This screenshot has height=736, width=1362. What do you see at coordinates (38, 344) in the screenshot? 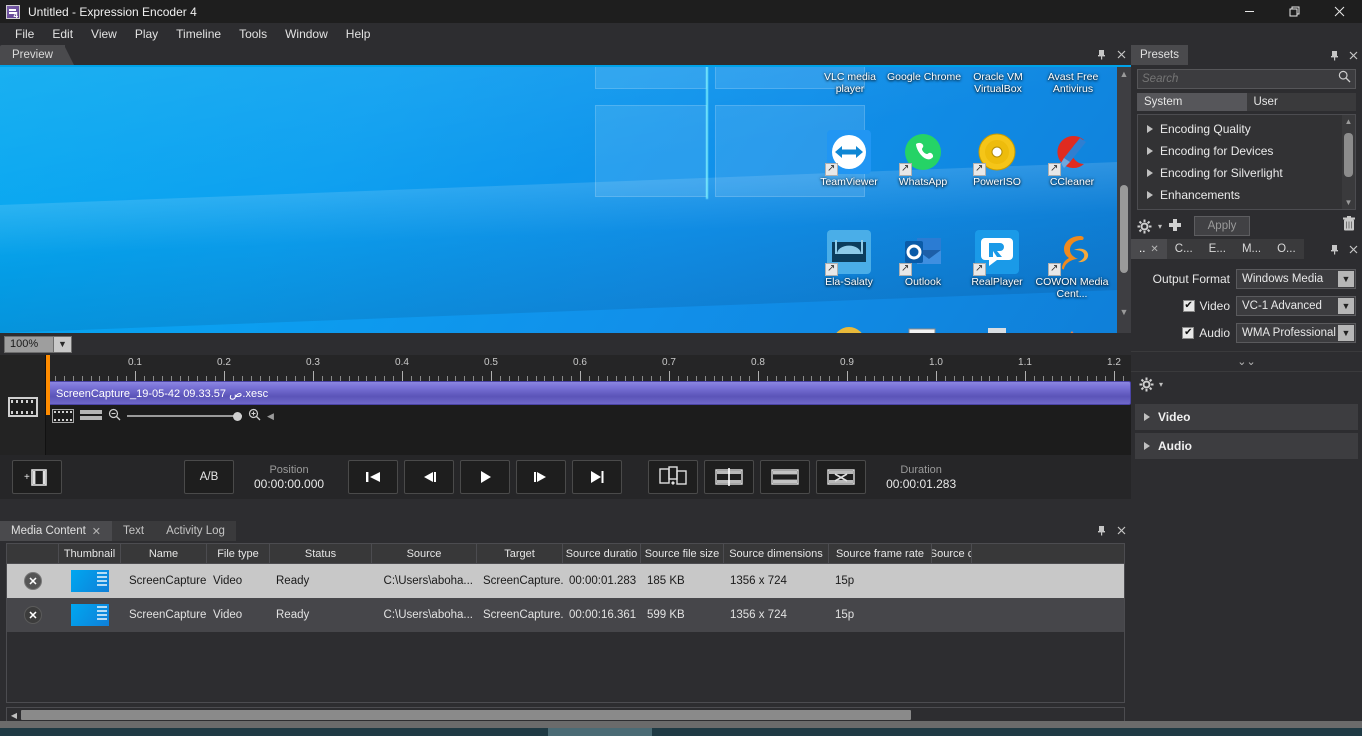
I see `zoom-level-dropdown: 100% ▼` at bounding box center [38, 344].